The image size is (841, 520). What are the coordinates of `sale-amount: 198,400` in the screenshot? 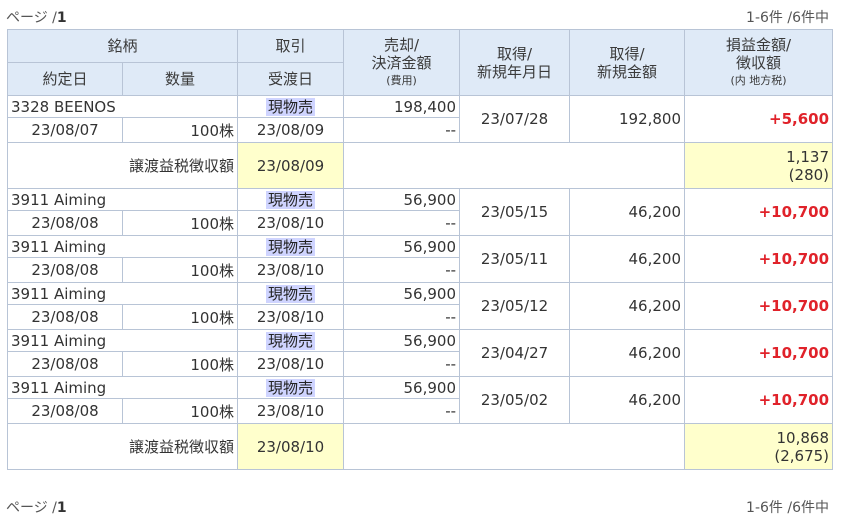 It's located at (402, 106).